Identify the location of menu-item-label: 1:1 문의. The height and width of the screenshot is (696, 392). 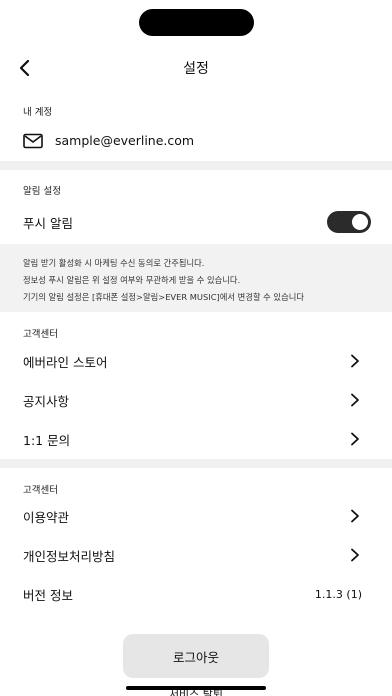
(47, 440).